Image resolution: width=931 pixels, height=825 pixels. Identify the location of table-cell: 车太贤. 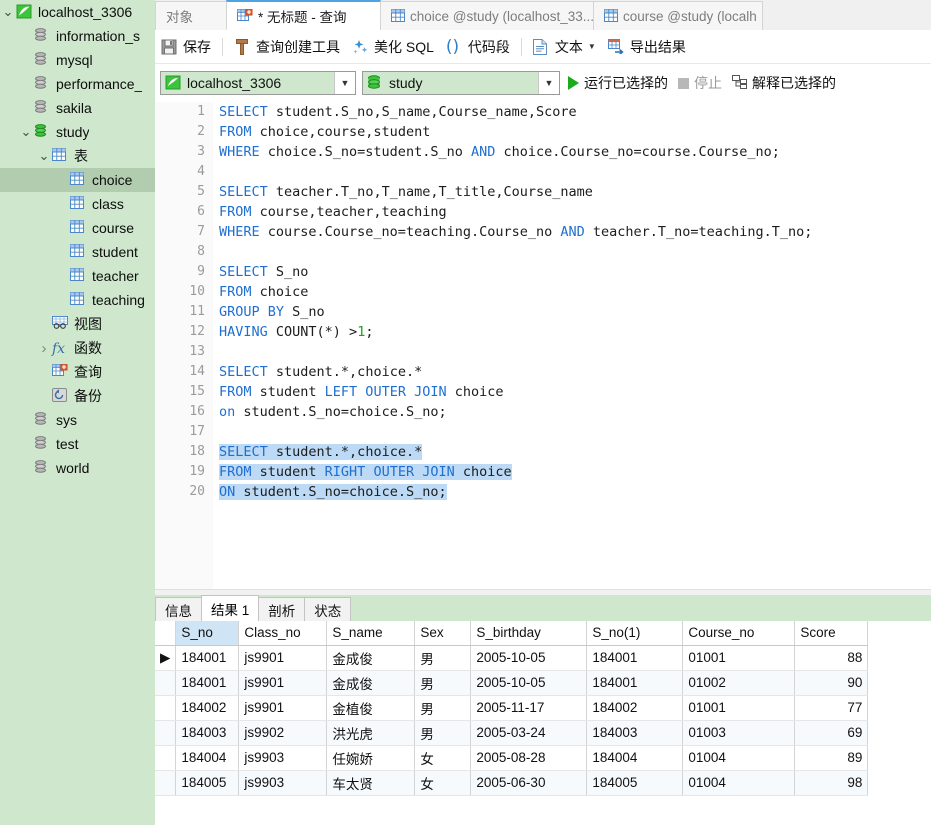
(371, 783).